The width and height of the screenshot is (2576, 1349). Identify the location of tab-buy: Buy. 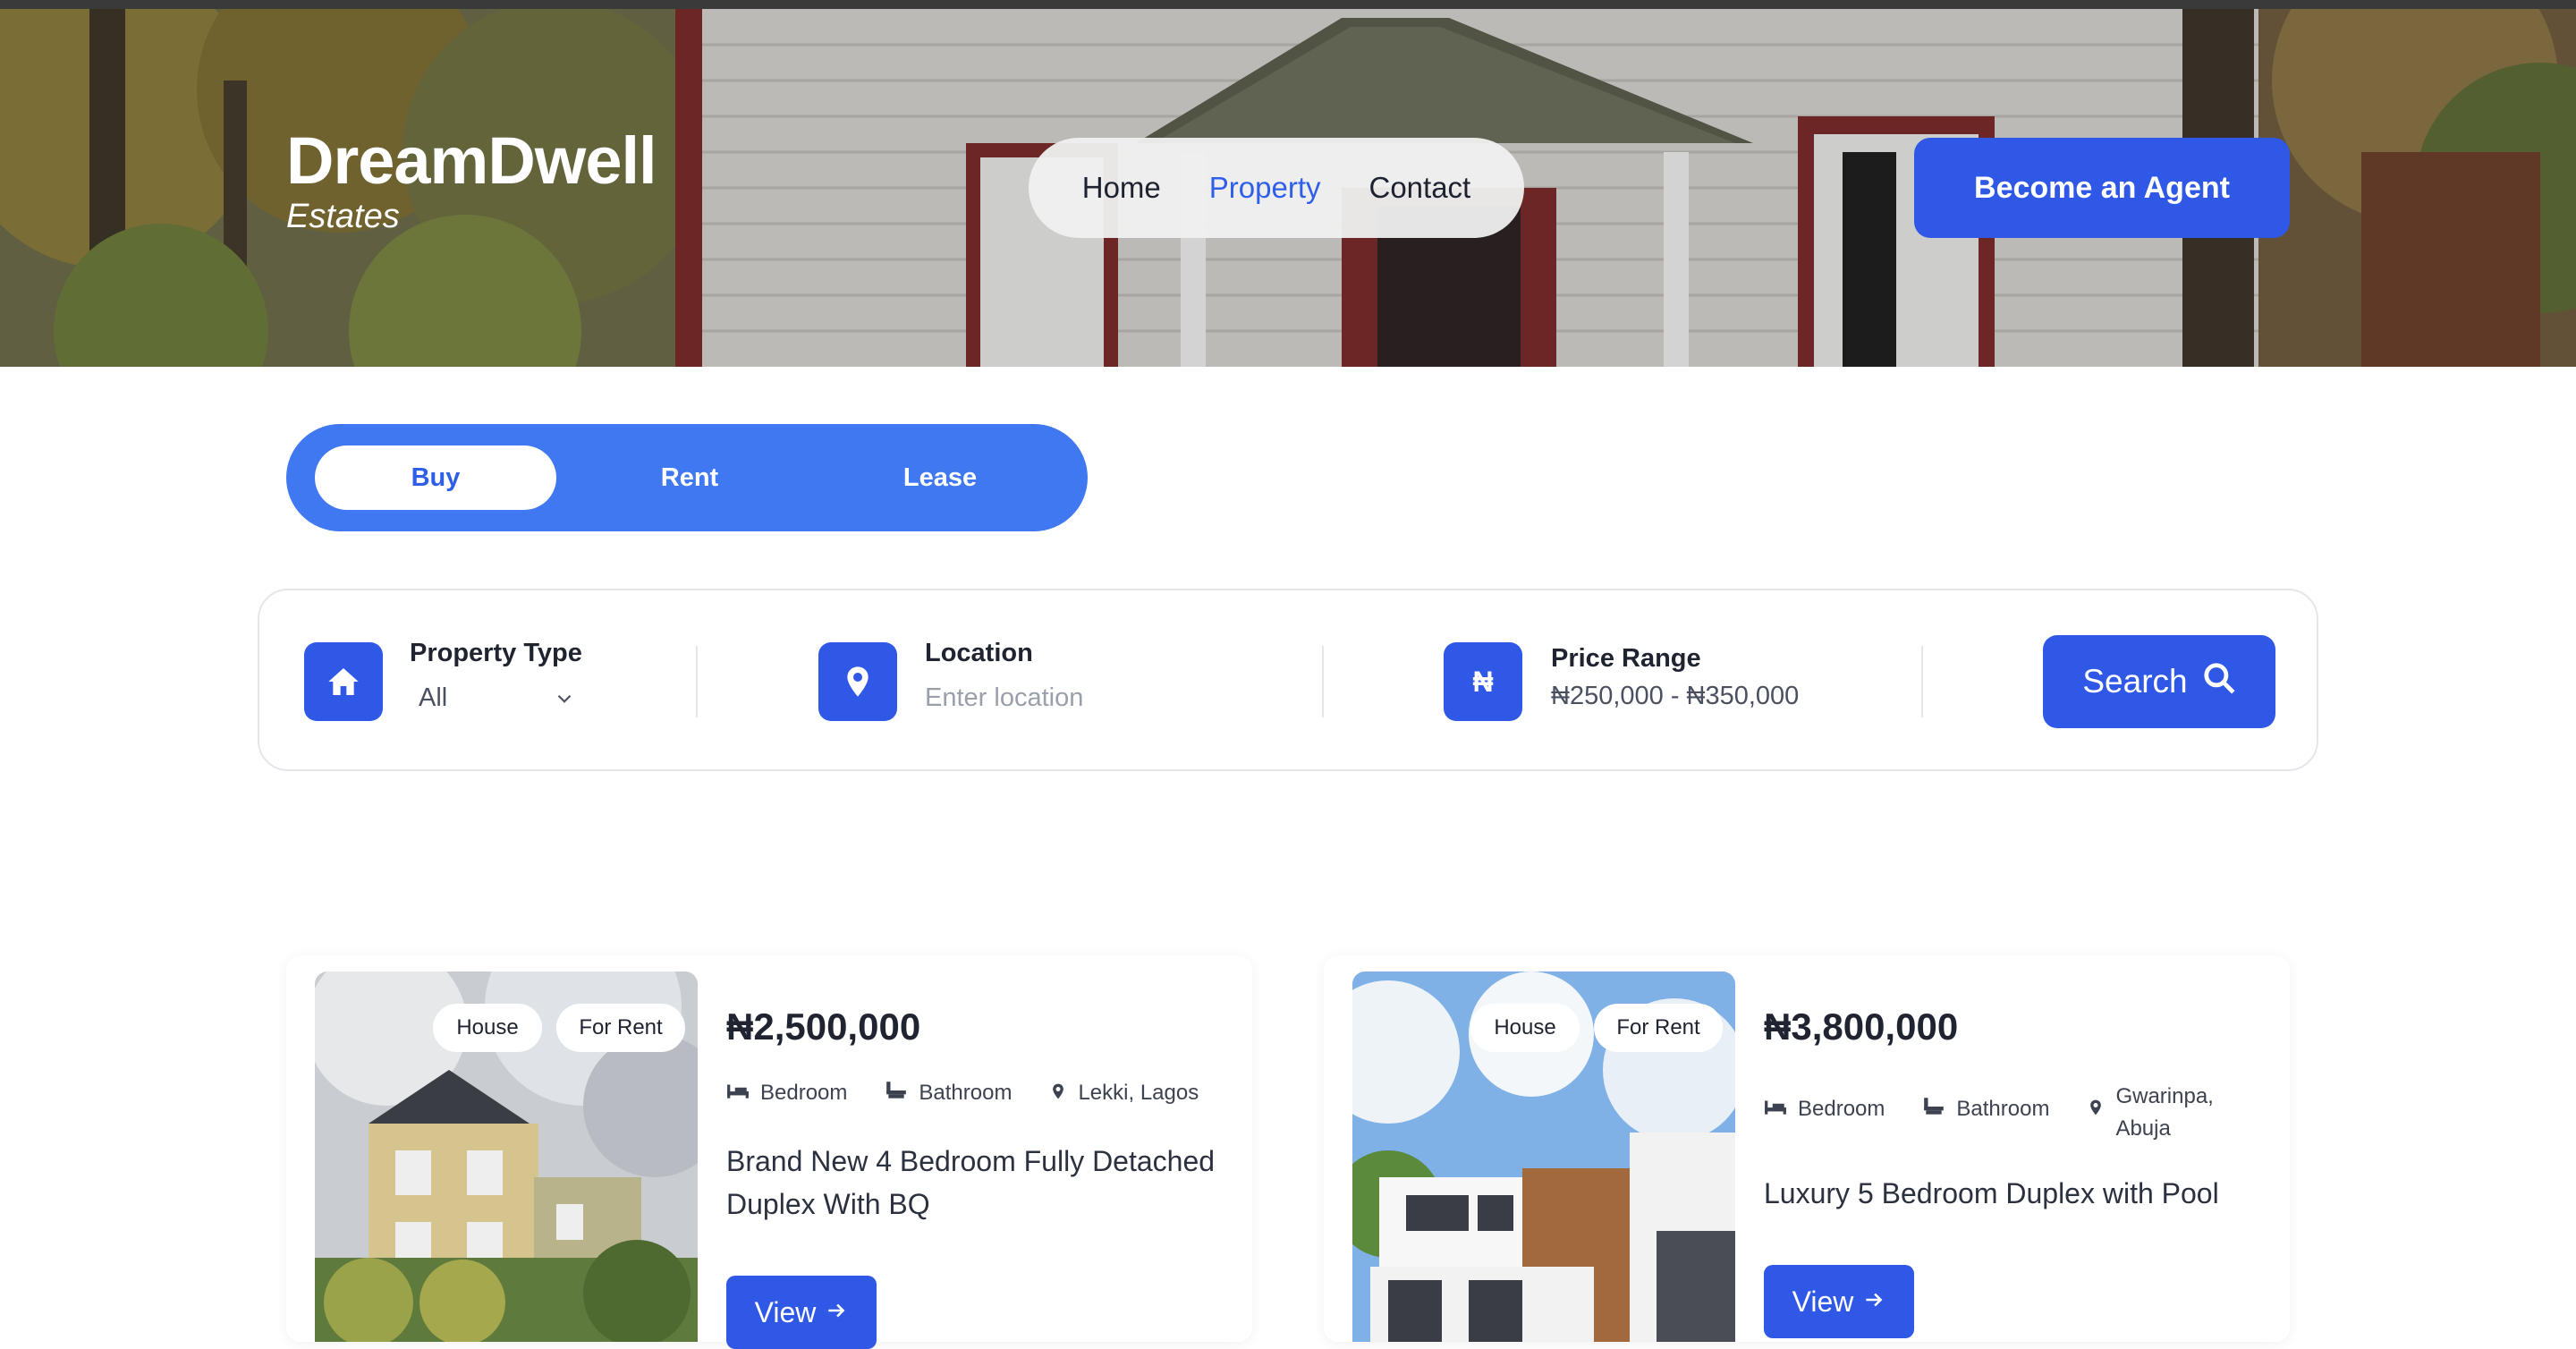
(435, 477).